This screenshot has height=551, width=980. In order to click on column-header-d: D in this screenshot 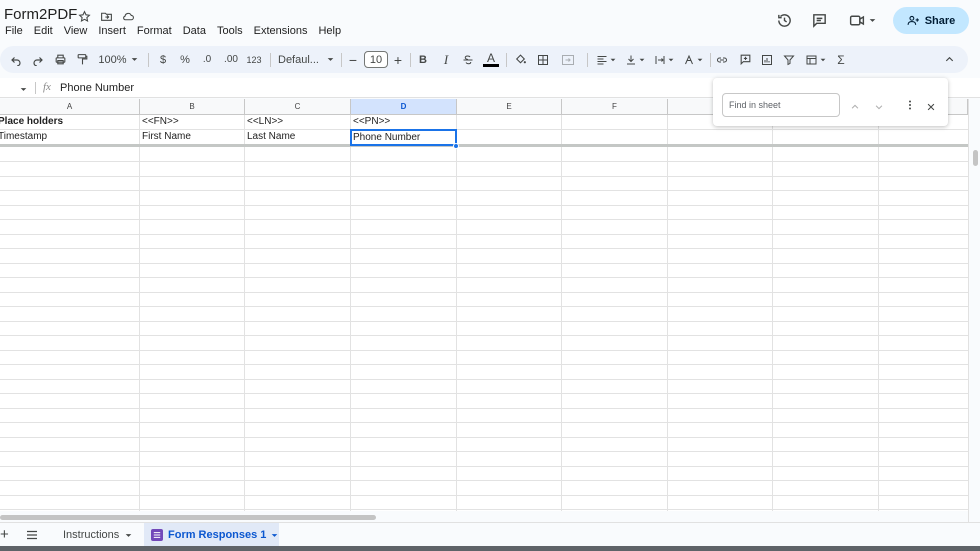, I will do `click(404, 107)`.